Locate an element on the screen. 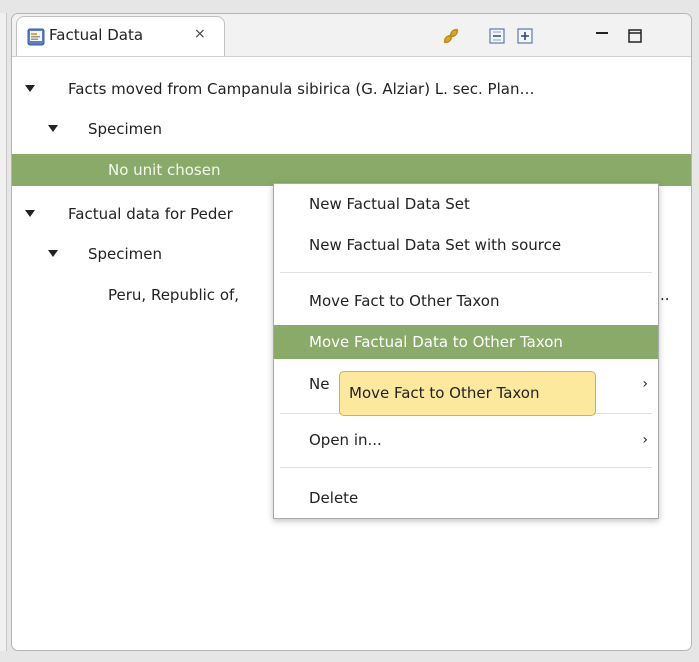 This screenshot has height=662, width=699. menu-item-label: New Factual Data Set with source is located at coordinates (435, 245).